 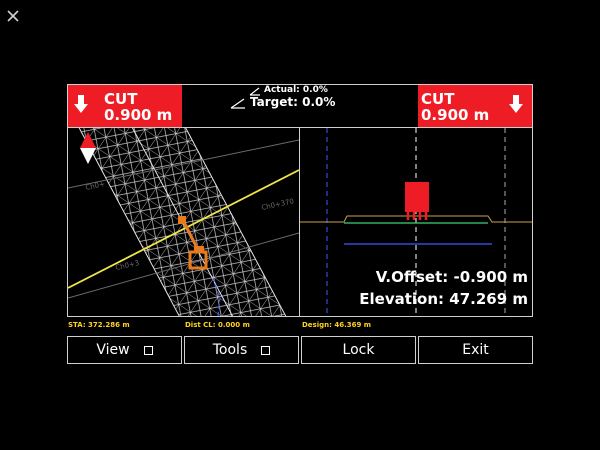 I want to click on cut-indicator-left: CUT 0.900 m, so click(x=125, y=106).